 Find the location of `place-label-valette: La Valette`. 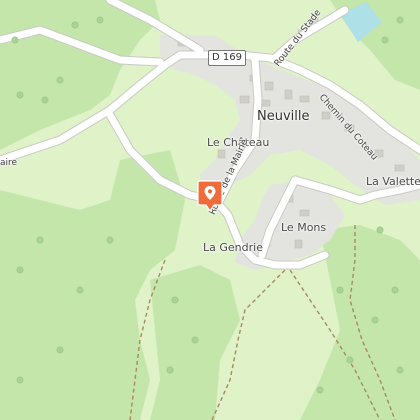

place-label-valette: La Valette is located at coordinates (393, 181).